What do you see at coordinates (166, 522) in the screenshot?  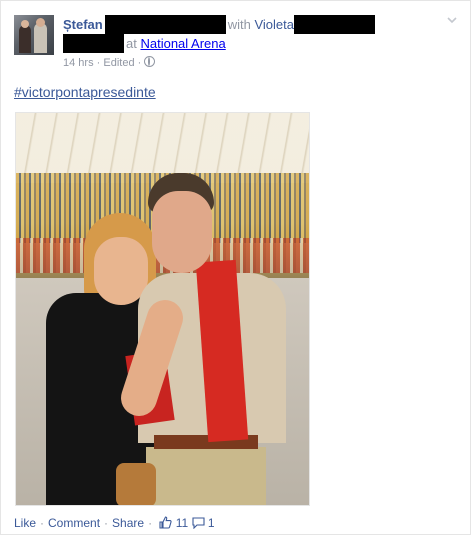 I see `thumbs-up-icon` at bounding box center [166, 522].